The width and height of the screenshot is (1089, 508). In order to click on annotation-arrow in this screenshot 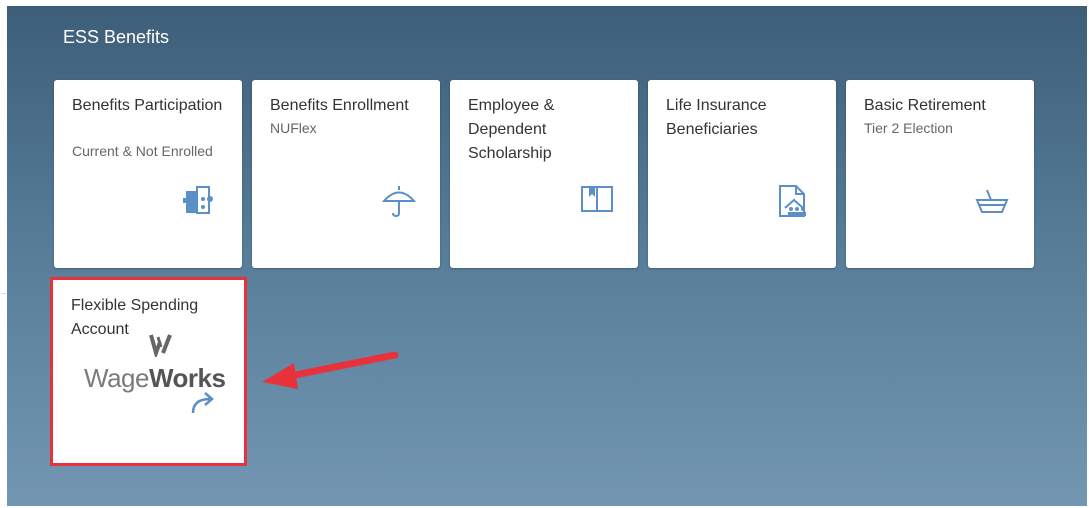, I will do `click(330, 370)`.